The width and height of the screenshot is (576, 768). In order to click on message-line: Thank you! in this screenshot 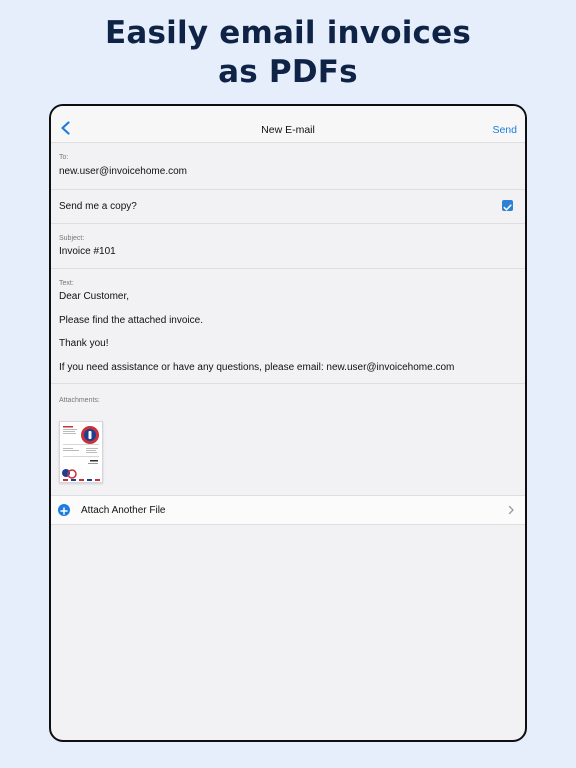, I will do `click(83, 343)`.